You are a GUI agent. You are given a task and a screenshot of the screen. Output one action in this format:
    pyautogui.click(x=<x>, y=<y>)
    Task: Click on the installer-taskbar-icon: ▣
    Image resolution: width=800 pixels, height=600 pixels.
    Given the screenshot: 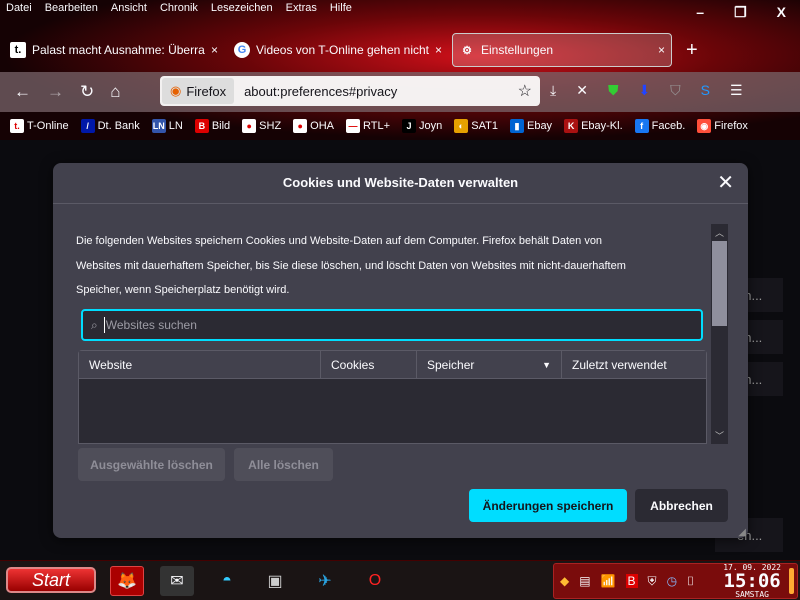 What is the action you would take?
    pyautogui.click(x=275, y=581)
    